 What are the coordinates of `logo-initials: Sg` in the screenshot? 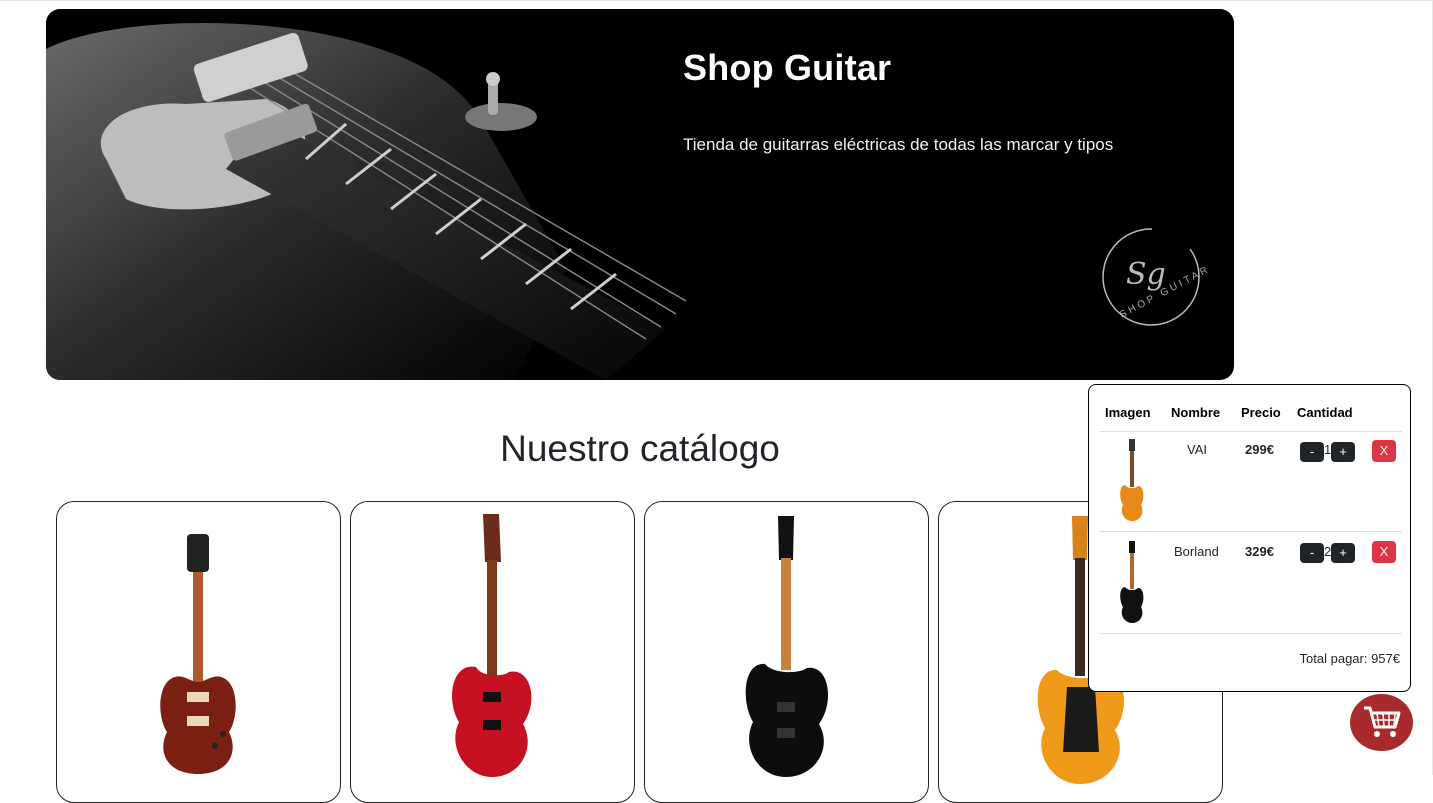 It's located at (1146, 274).